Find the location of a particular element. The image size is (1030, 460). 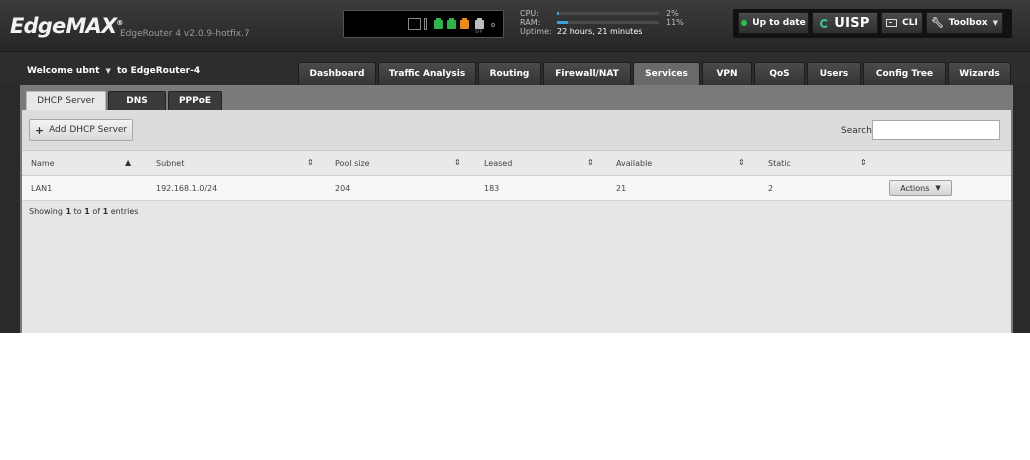

search-label: Search is located at coordinates (856, 131).